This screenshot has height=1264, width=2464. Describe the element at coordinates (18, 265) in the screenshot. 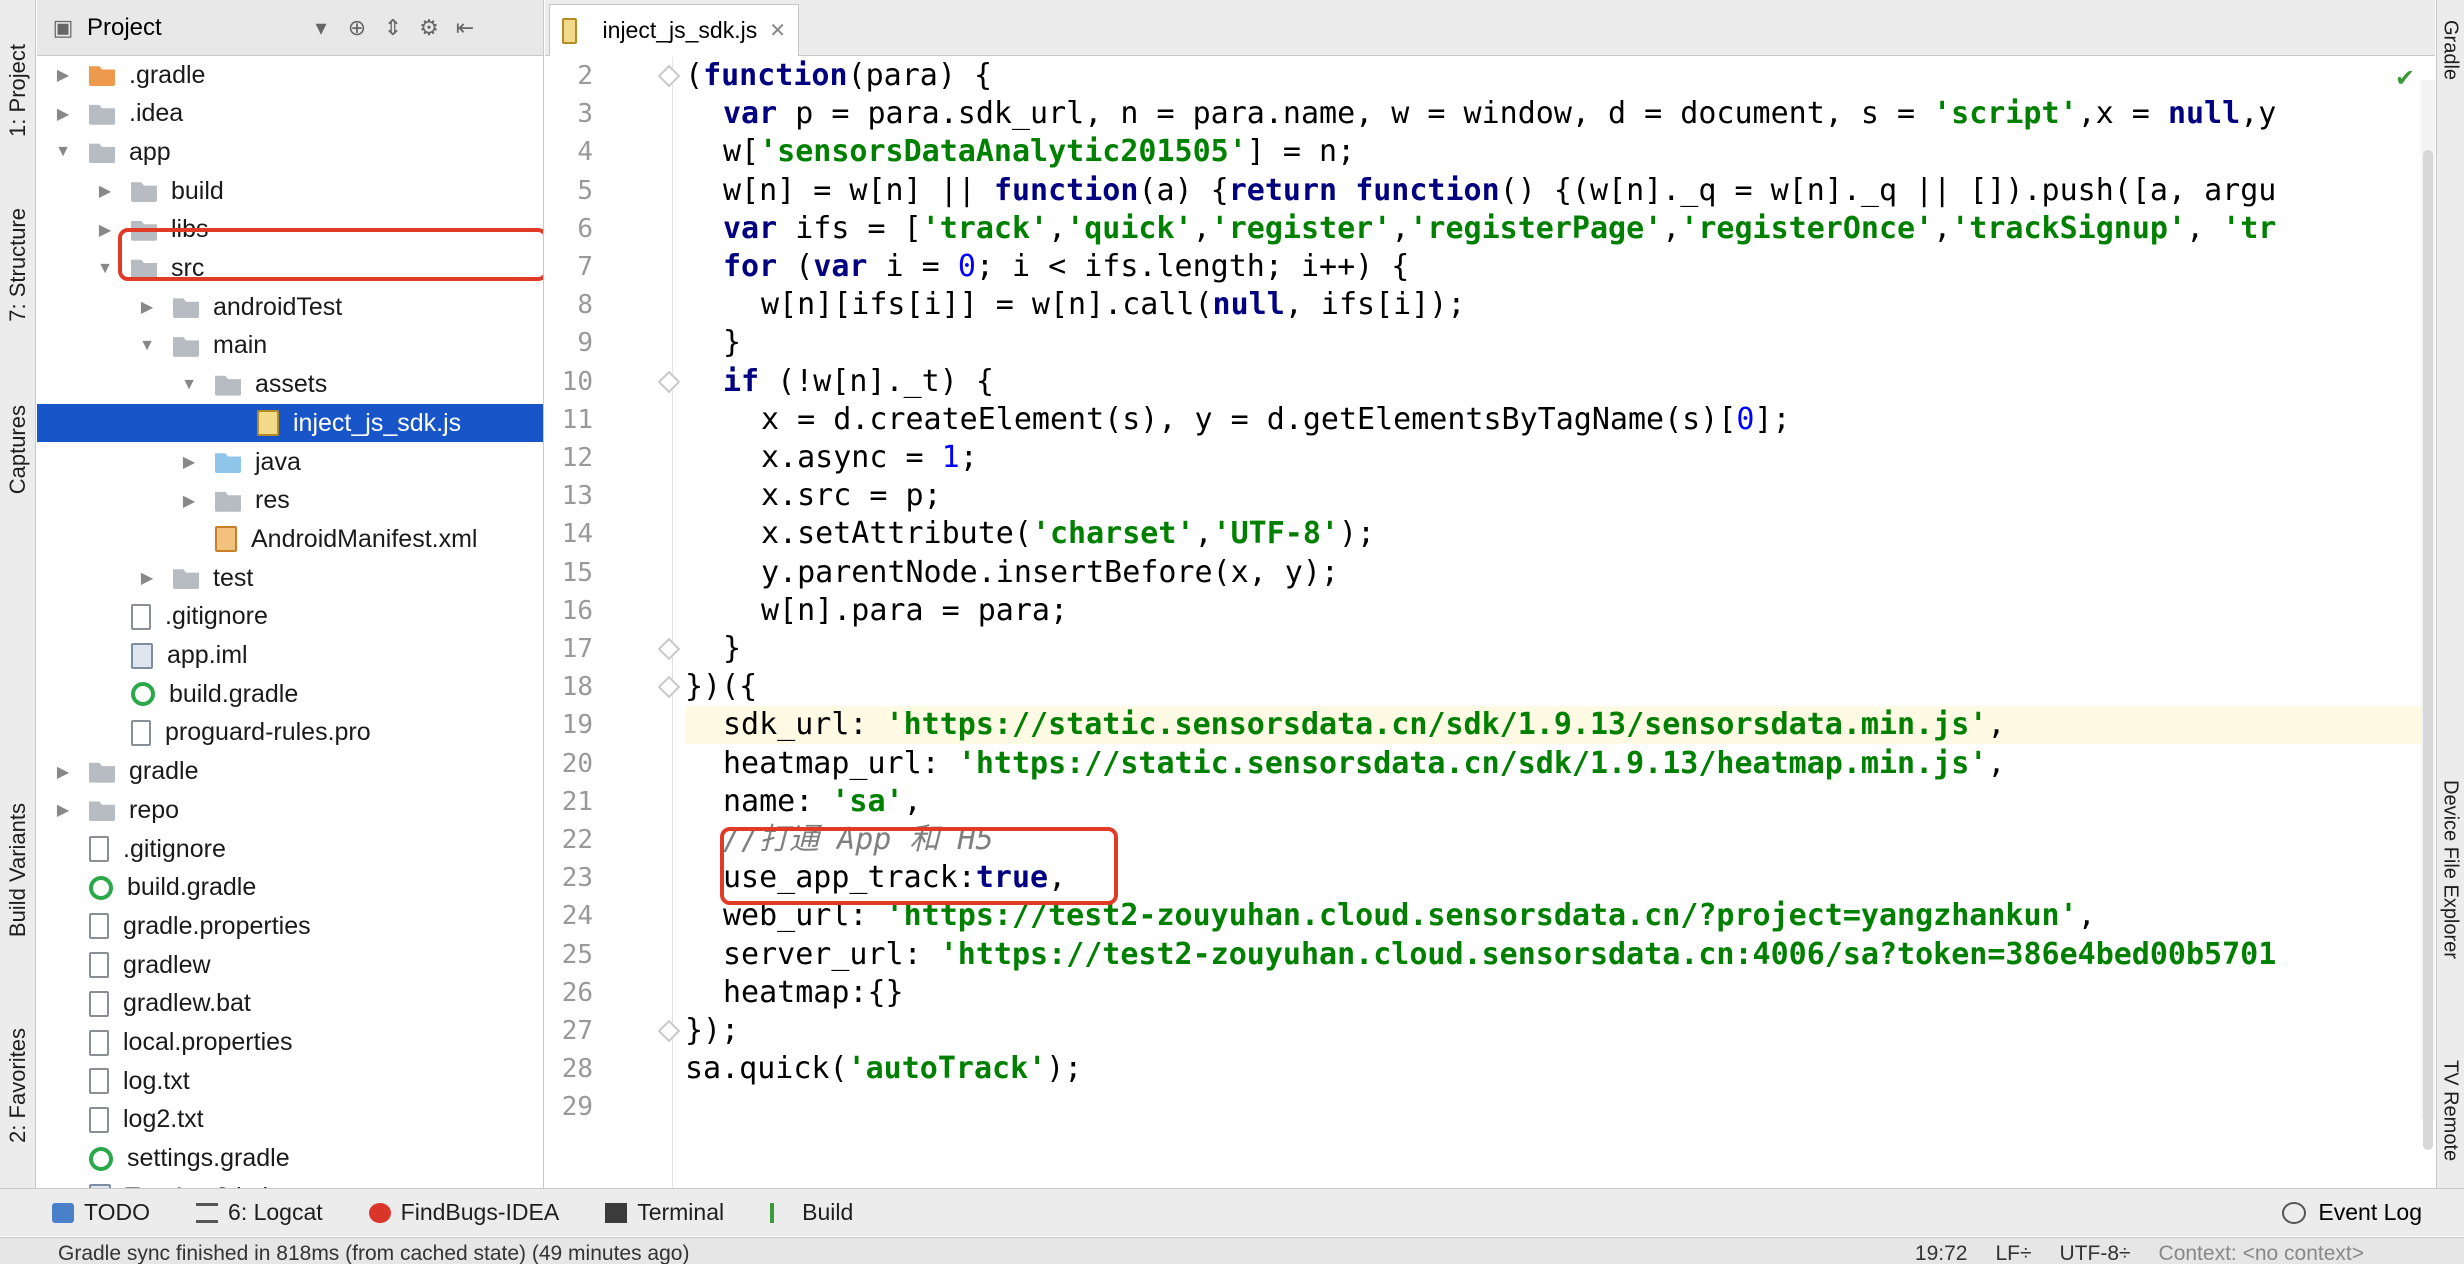

I see `tab-structure: 7: Structure` at that location.